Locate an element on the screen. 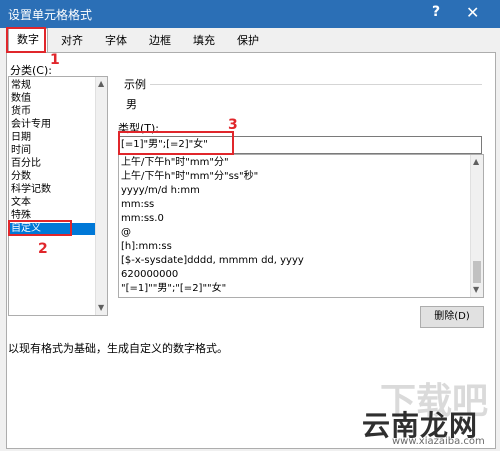  category-item-number: 数值 is located at coordinates (21, 99).